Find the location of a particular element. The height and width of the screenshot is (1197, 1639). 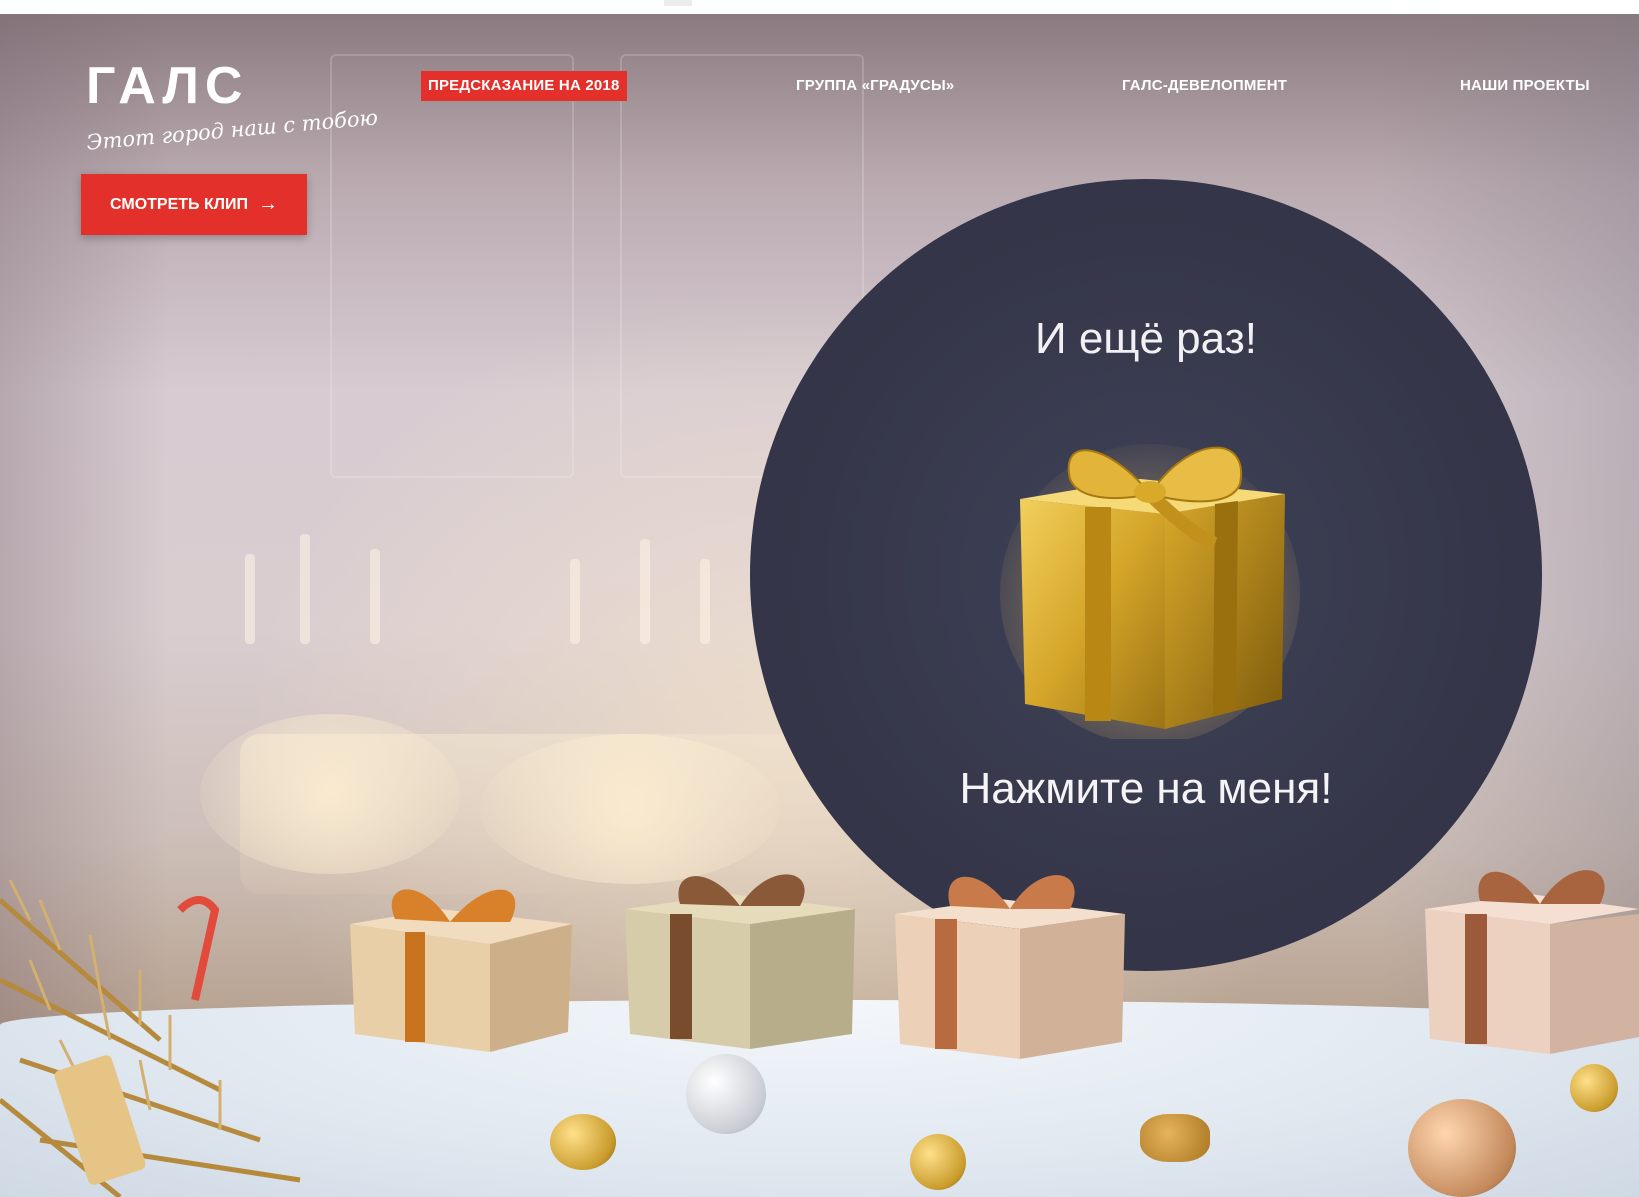

pine-cone is located at coordinates (1175, 1138).